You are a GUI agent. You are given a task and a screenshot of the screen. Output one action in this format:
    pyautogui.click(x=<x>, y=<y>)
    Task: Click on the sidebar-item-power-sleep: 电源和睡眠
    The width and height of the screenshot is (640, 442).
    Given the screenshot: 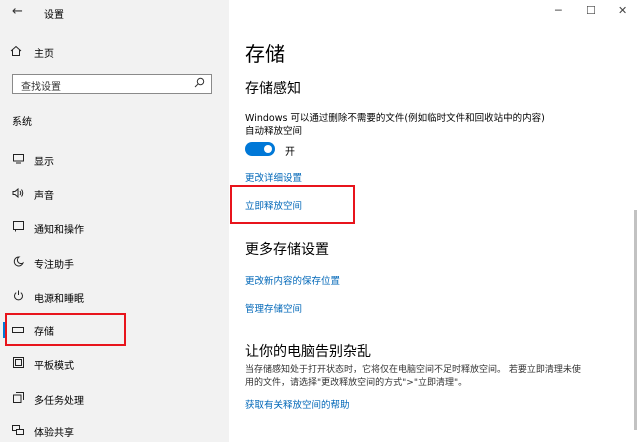 What is the action you would take?
    pyautogui.click(x=114, y=297)
    